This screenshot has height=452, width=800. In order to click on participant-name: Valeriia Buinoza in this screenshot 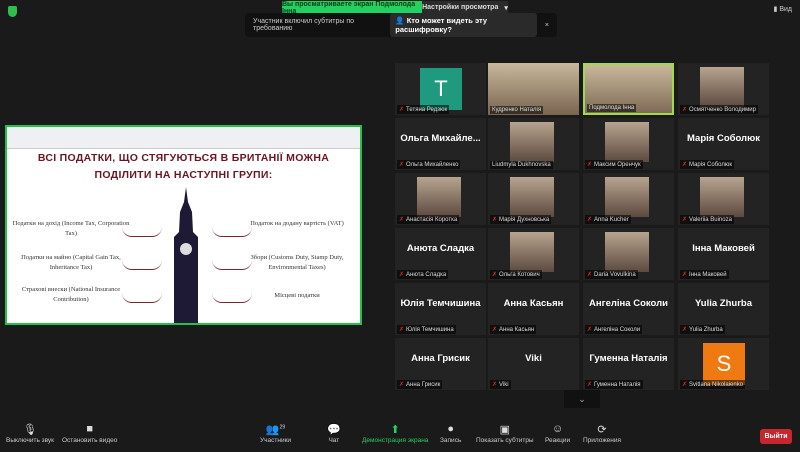, I will do `click(710, 219)`.